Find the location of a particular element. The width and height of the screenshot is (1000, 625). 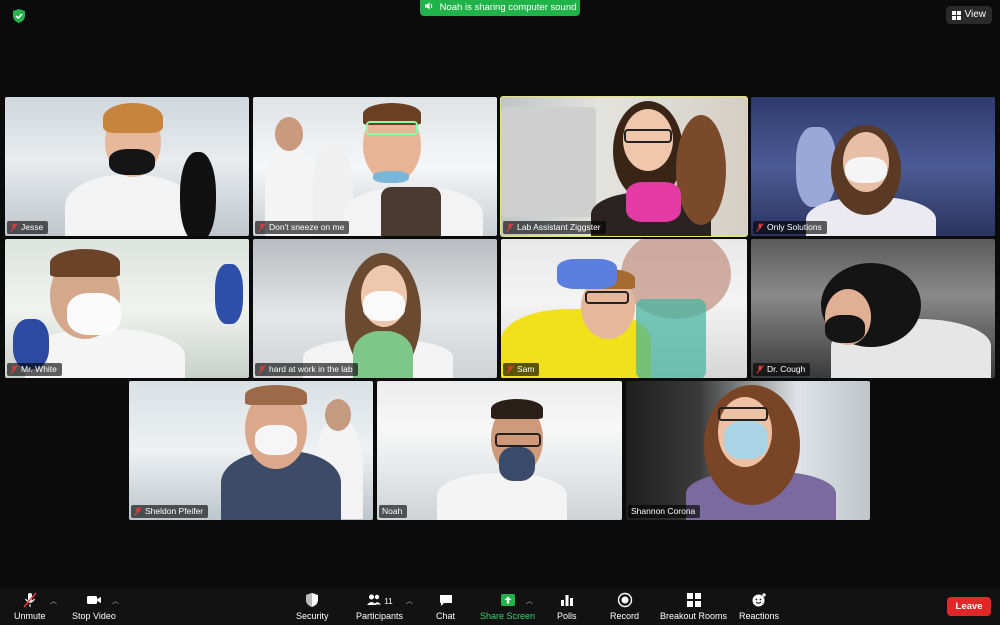

chat-button: Chat is located at coordinates (445, 606).